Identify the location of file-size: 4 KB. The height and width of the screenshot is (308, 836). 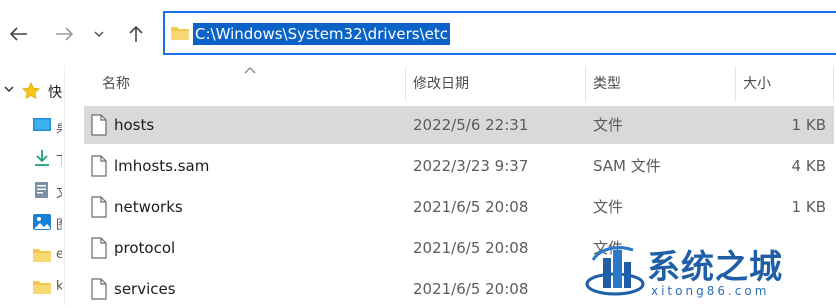
(808, 166).